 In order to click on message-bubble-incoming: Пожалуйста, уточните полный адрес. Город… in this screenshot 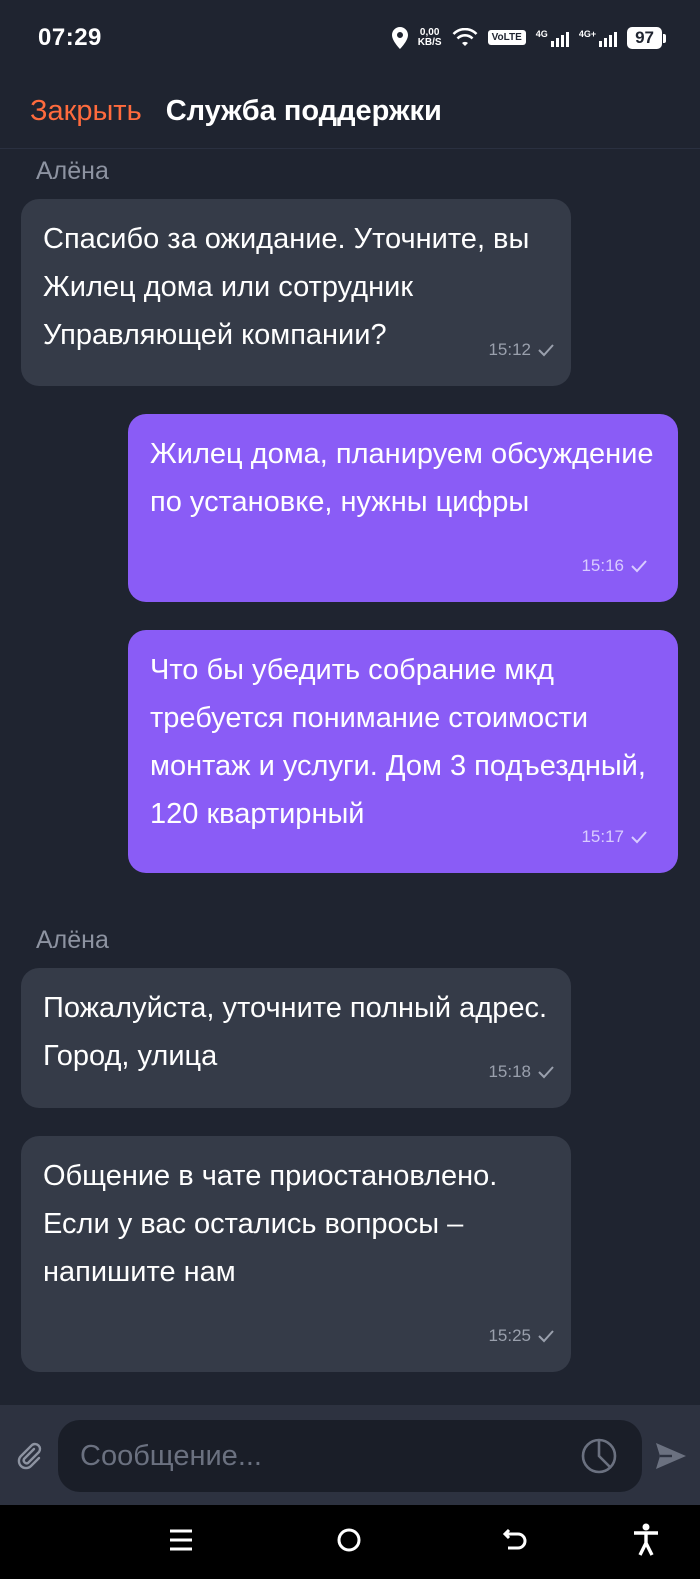, I will do `click(296, 1038)`.